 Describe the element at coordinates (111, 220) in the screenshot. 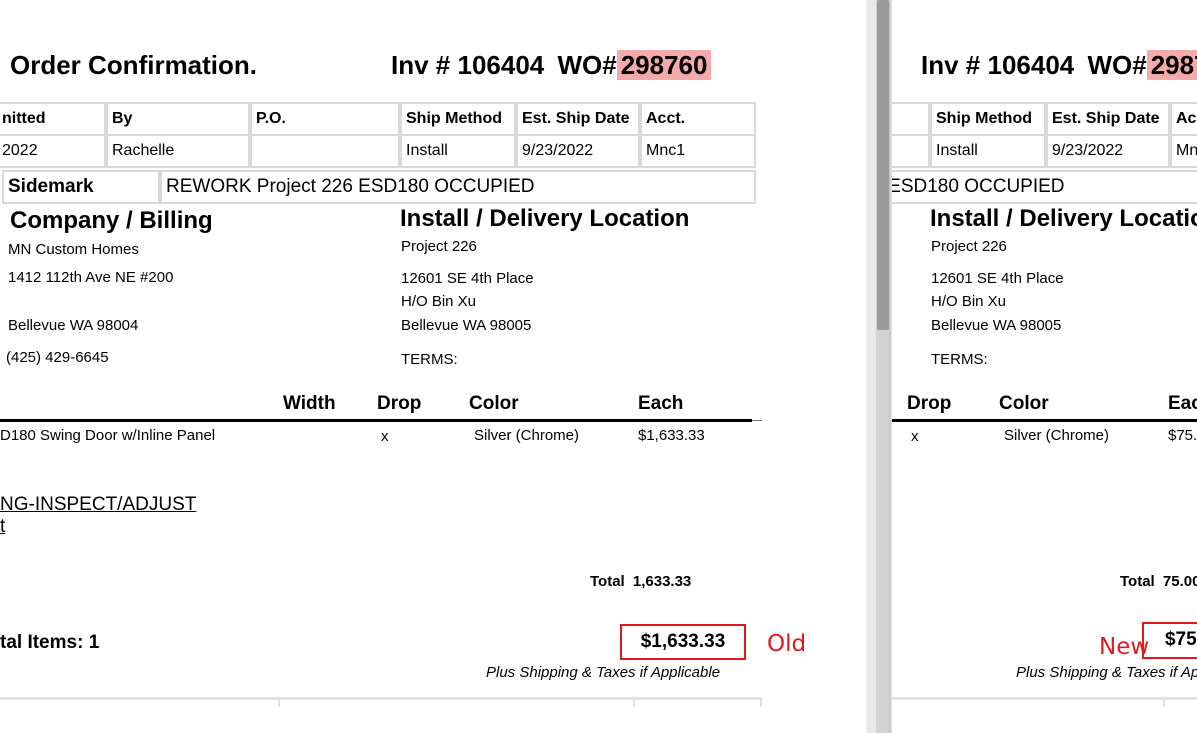

I see `billing-title: Company / Billing` at that location.